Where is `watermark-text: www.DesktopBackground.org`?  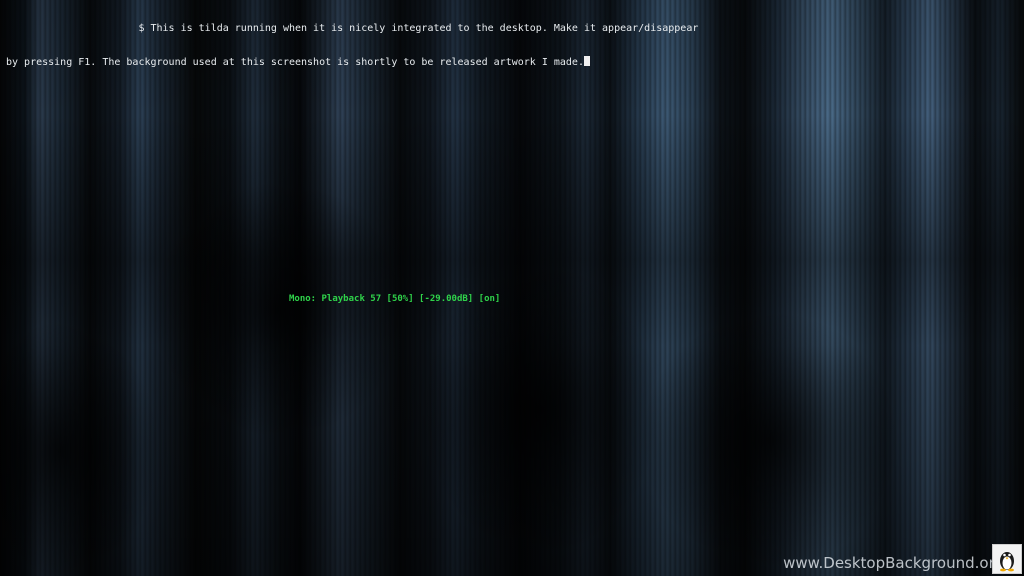 watermark-text: www.DesktopBackground.org is located at coordinates (893, 563).